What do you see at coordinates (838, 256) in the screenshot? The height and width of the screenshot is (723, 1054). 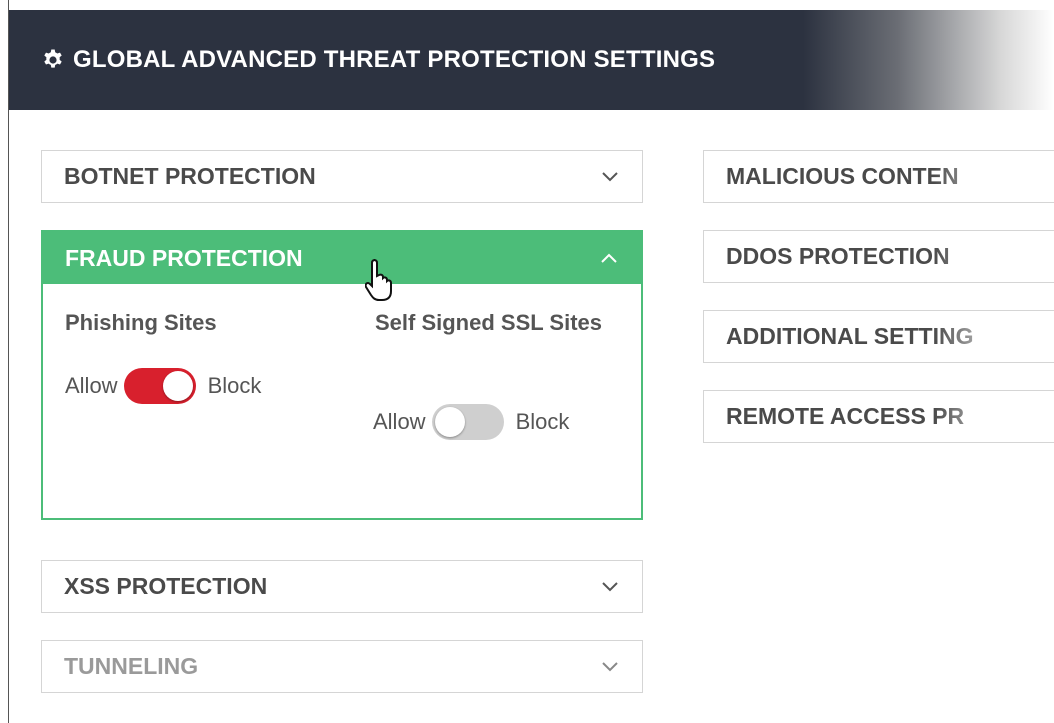 I see `panel-title: DDOS PROTECTION` at bounding box center [838, 256].